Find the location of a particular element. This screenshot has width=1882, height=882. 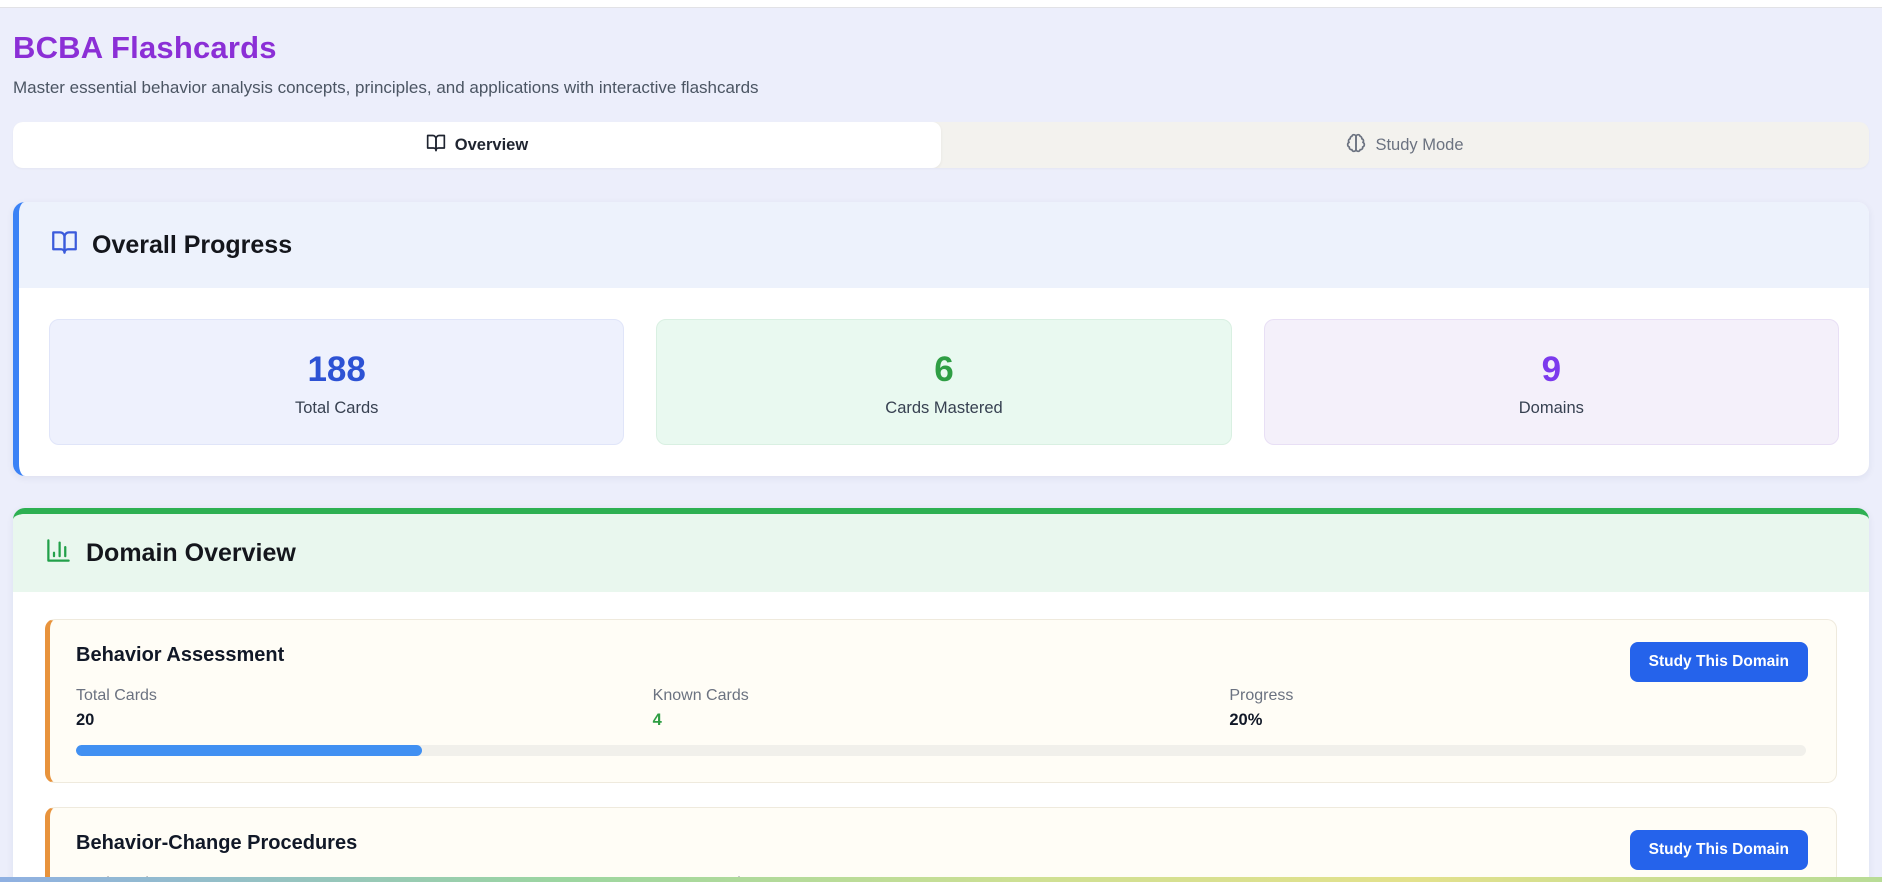

cards-mastered-value: 6 is located at coordinates (944, 369).